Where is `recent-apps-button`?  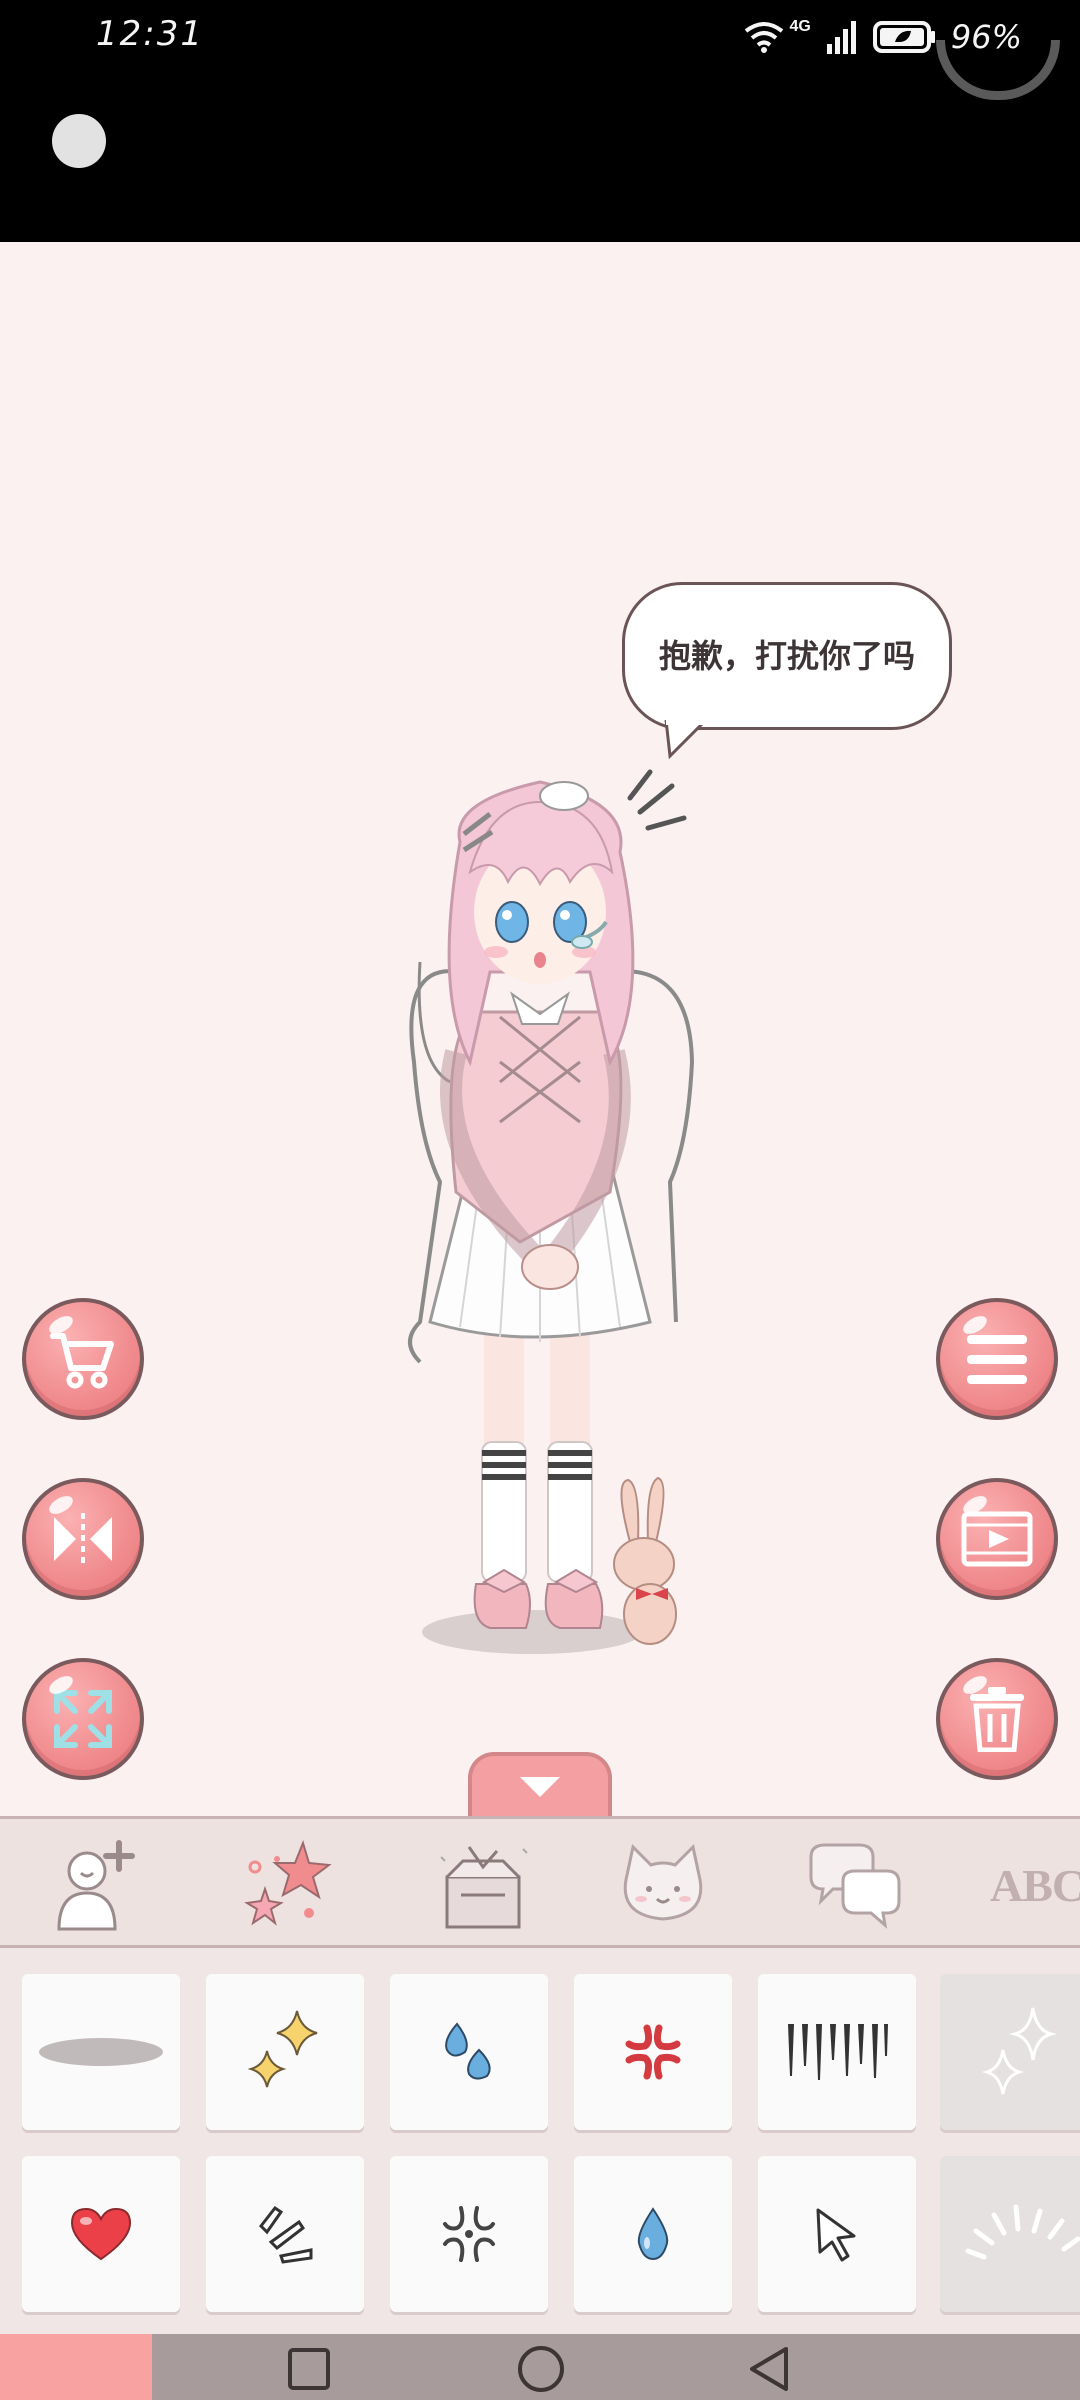 recent-apps-button is located at coordinates (309, 2369).